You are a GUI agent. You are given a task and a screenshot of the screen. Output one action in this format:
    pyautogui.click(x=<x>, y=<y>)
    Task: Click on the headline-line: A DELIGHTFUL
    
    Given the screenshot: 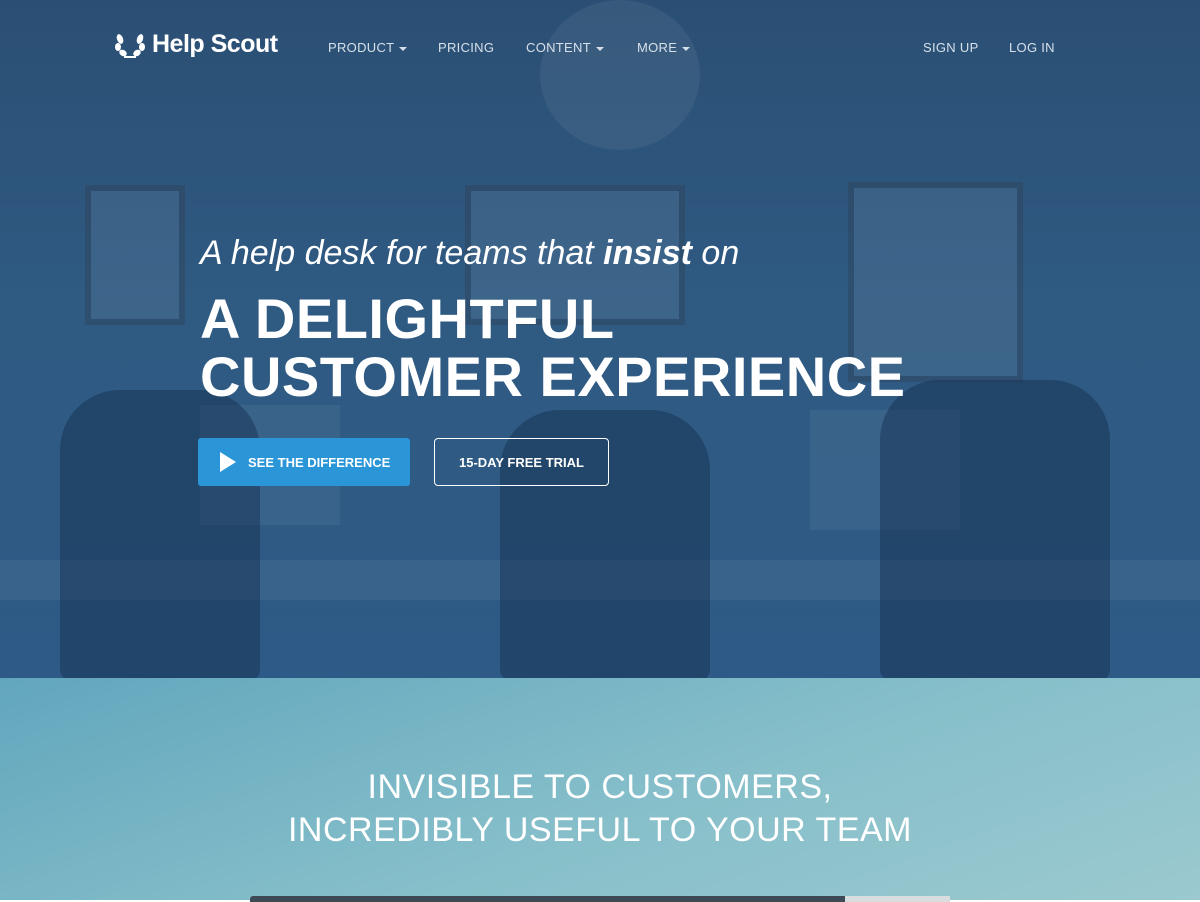 What is the action you would take?
    pyautogui.click(x=407, y=318)
    